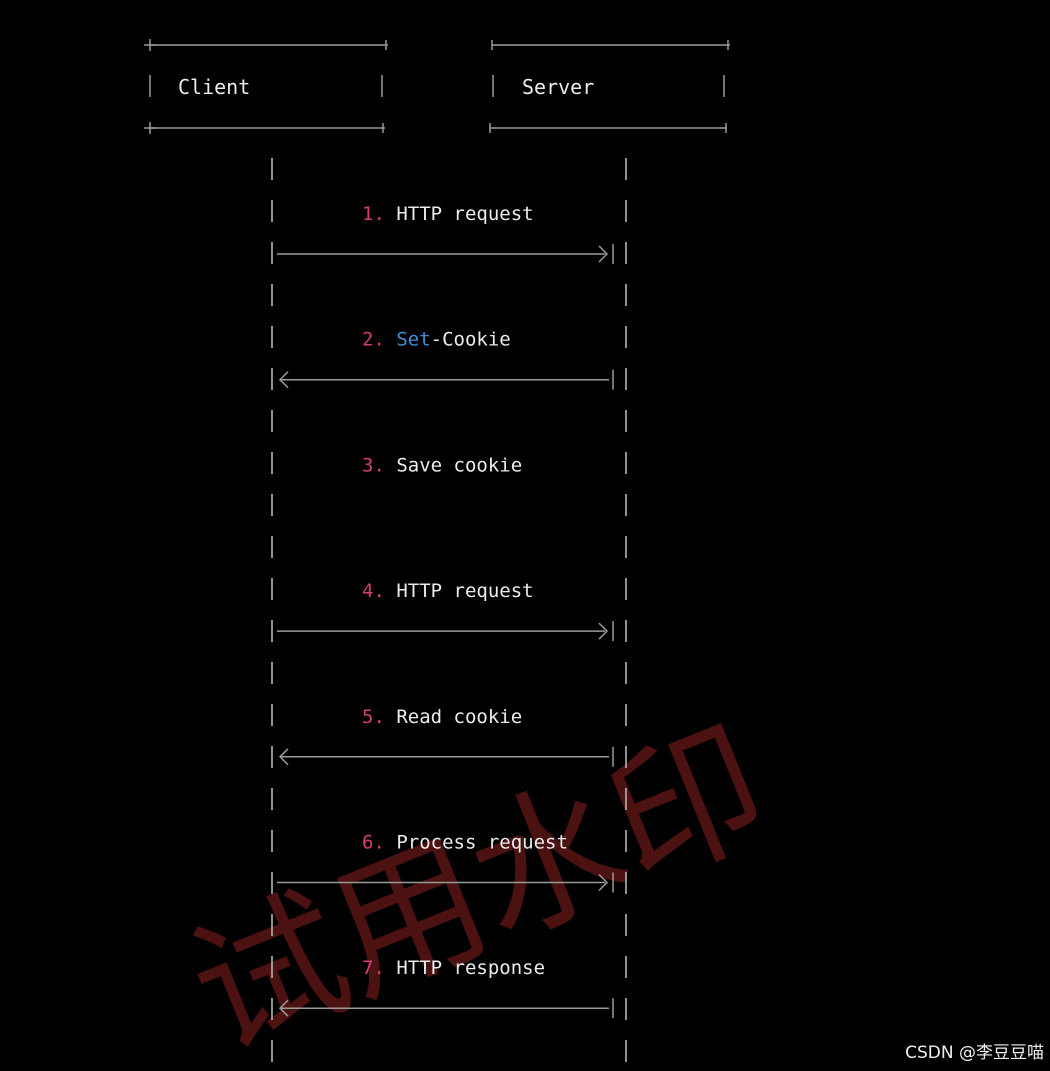  Describe the element at coordinates (459, 717) in the screenshot. I see `step-text: Read cookie` at that location.